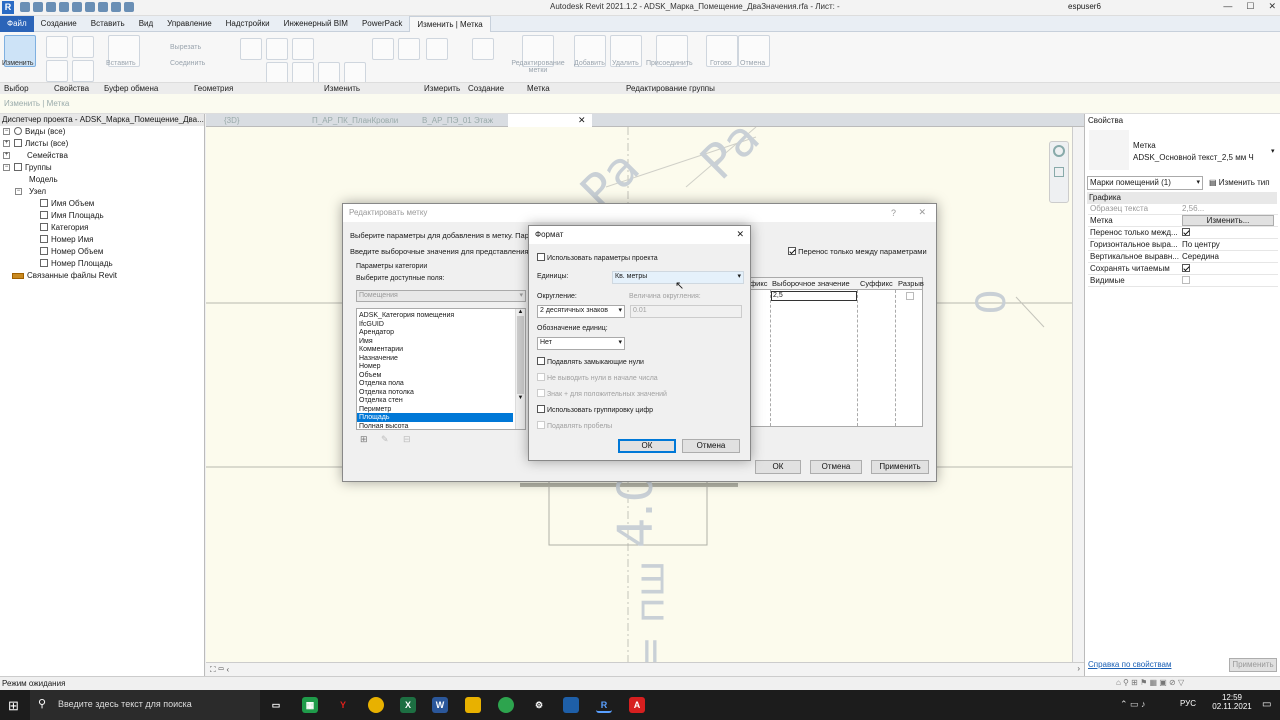  Describe the element at coordinates (277, 49) in the screenshot. I see `align-icon` at that location.